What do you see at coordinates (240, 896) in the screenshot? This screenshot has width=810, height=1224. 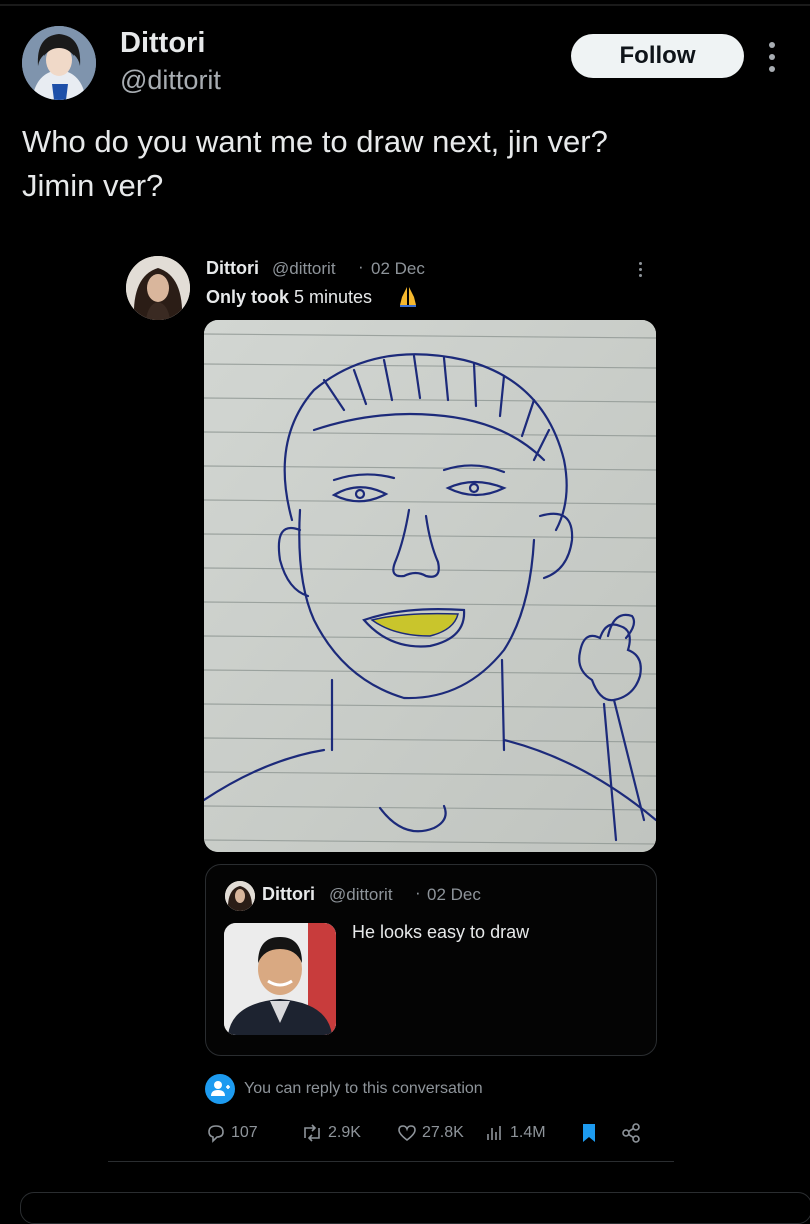 I see `quoted-author-avatar` at bounding box center [240, 896].